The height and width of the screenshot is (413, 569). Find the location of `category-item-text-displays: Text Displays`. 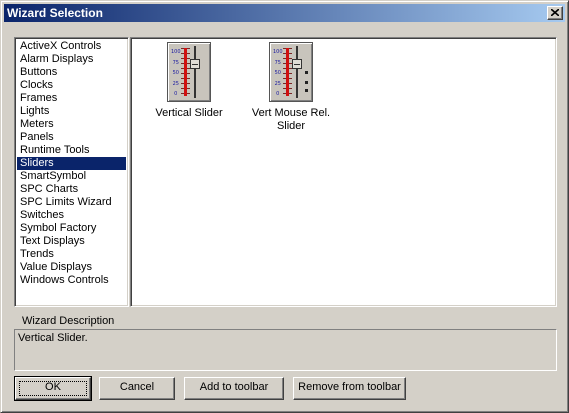

category-item-text-displays: Text Displays is located at coordinates (71, 241).